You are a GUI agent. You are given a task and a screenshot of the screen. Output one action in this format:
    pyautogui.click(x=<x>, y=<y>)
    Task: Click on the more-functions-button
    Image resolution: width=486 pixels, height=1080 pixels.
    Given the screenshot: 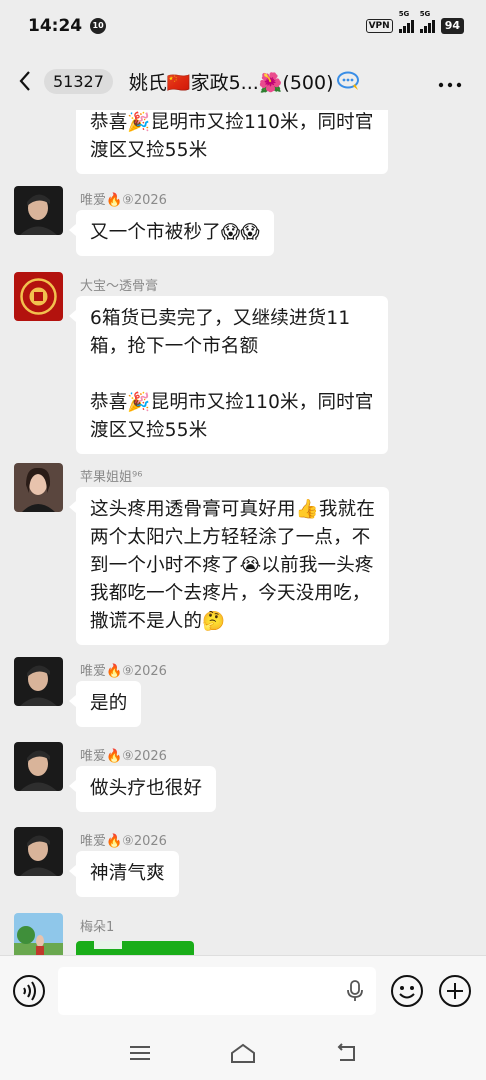 What is the action you would take?
    pyautogui.click(x=455, y=991)
    